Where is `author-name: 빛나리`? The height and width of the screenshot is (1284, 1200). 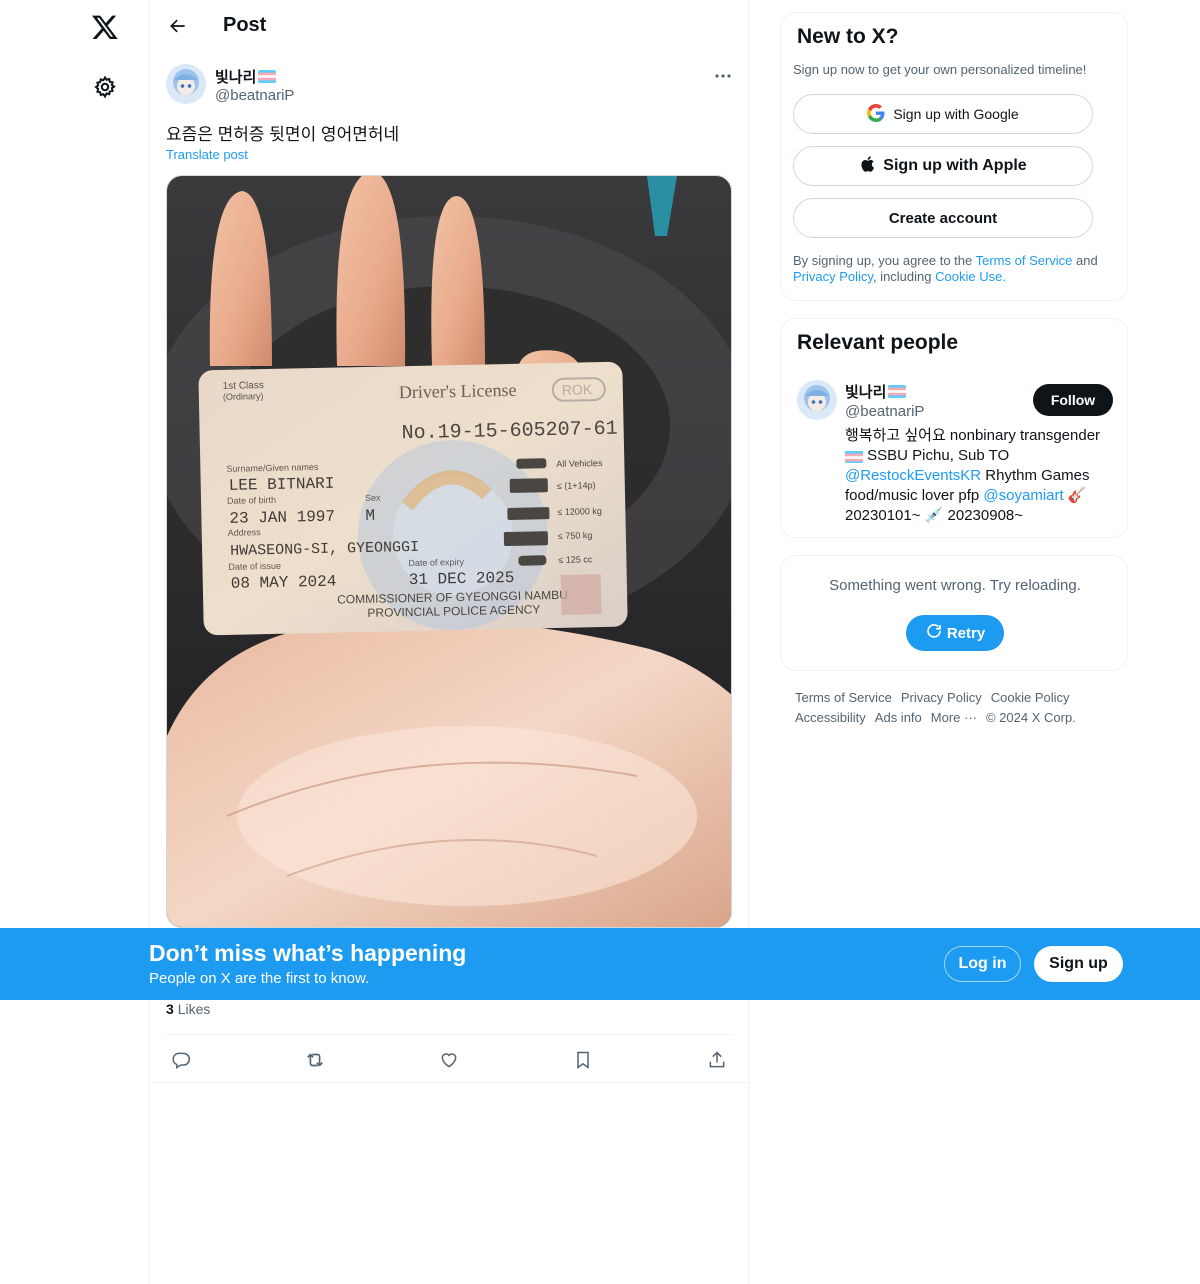 author-name: 빛나리 is located at coordinates (246, 76).